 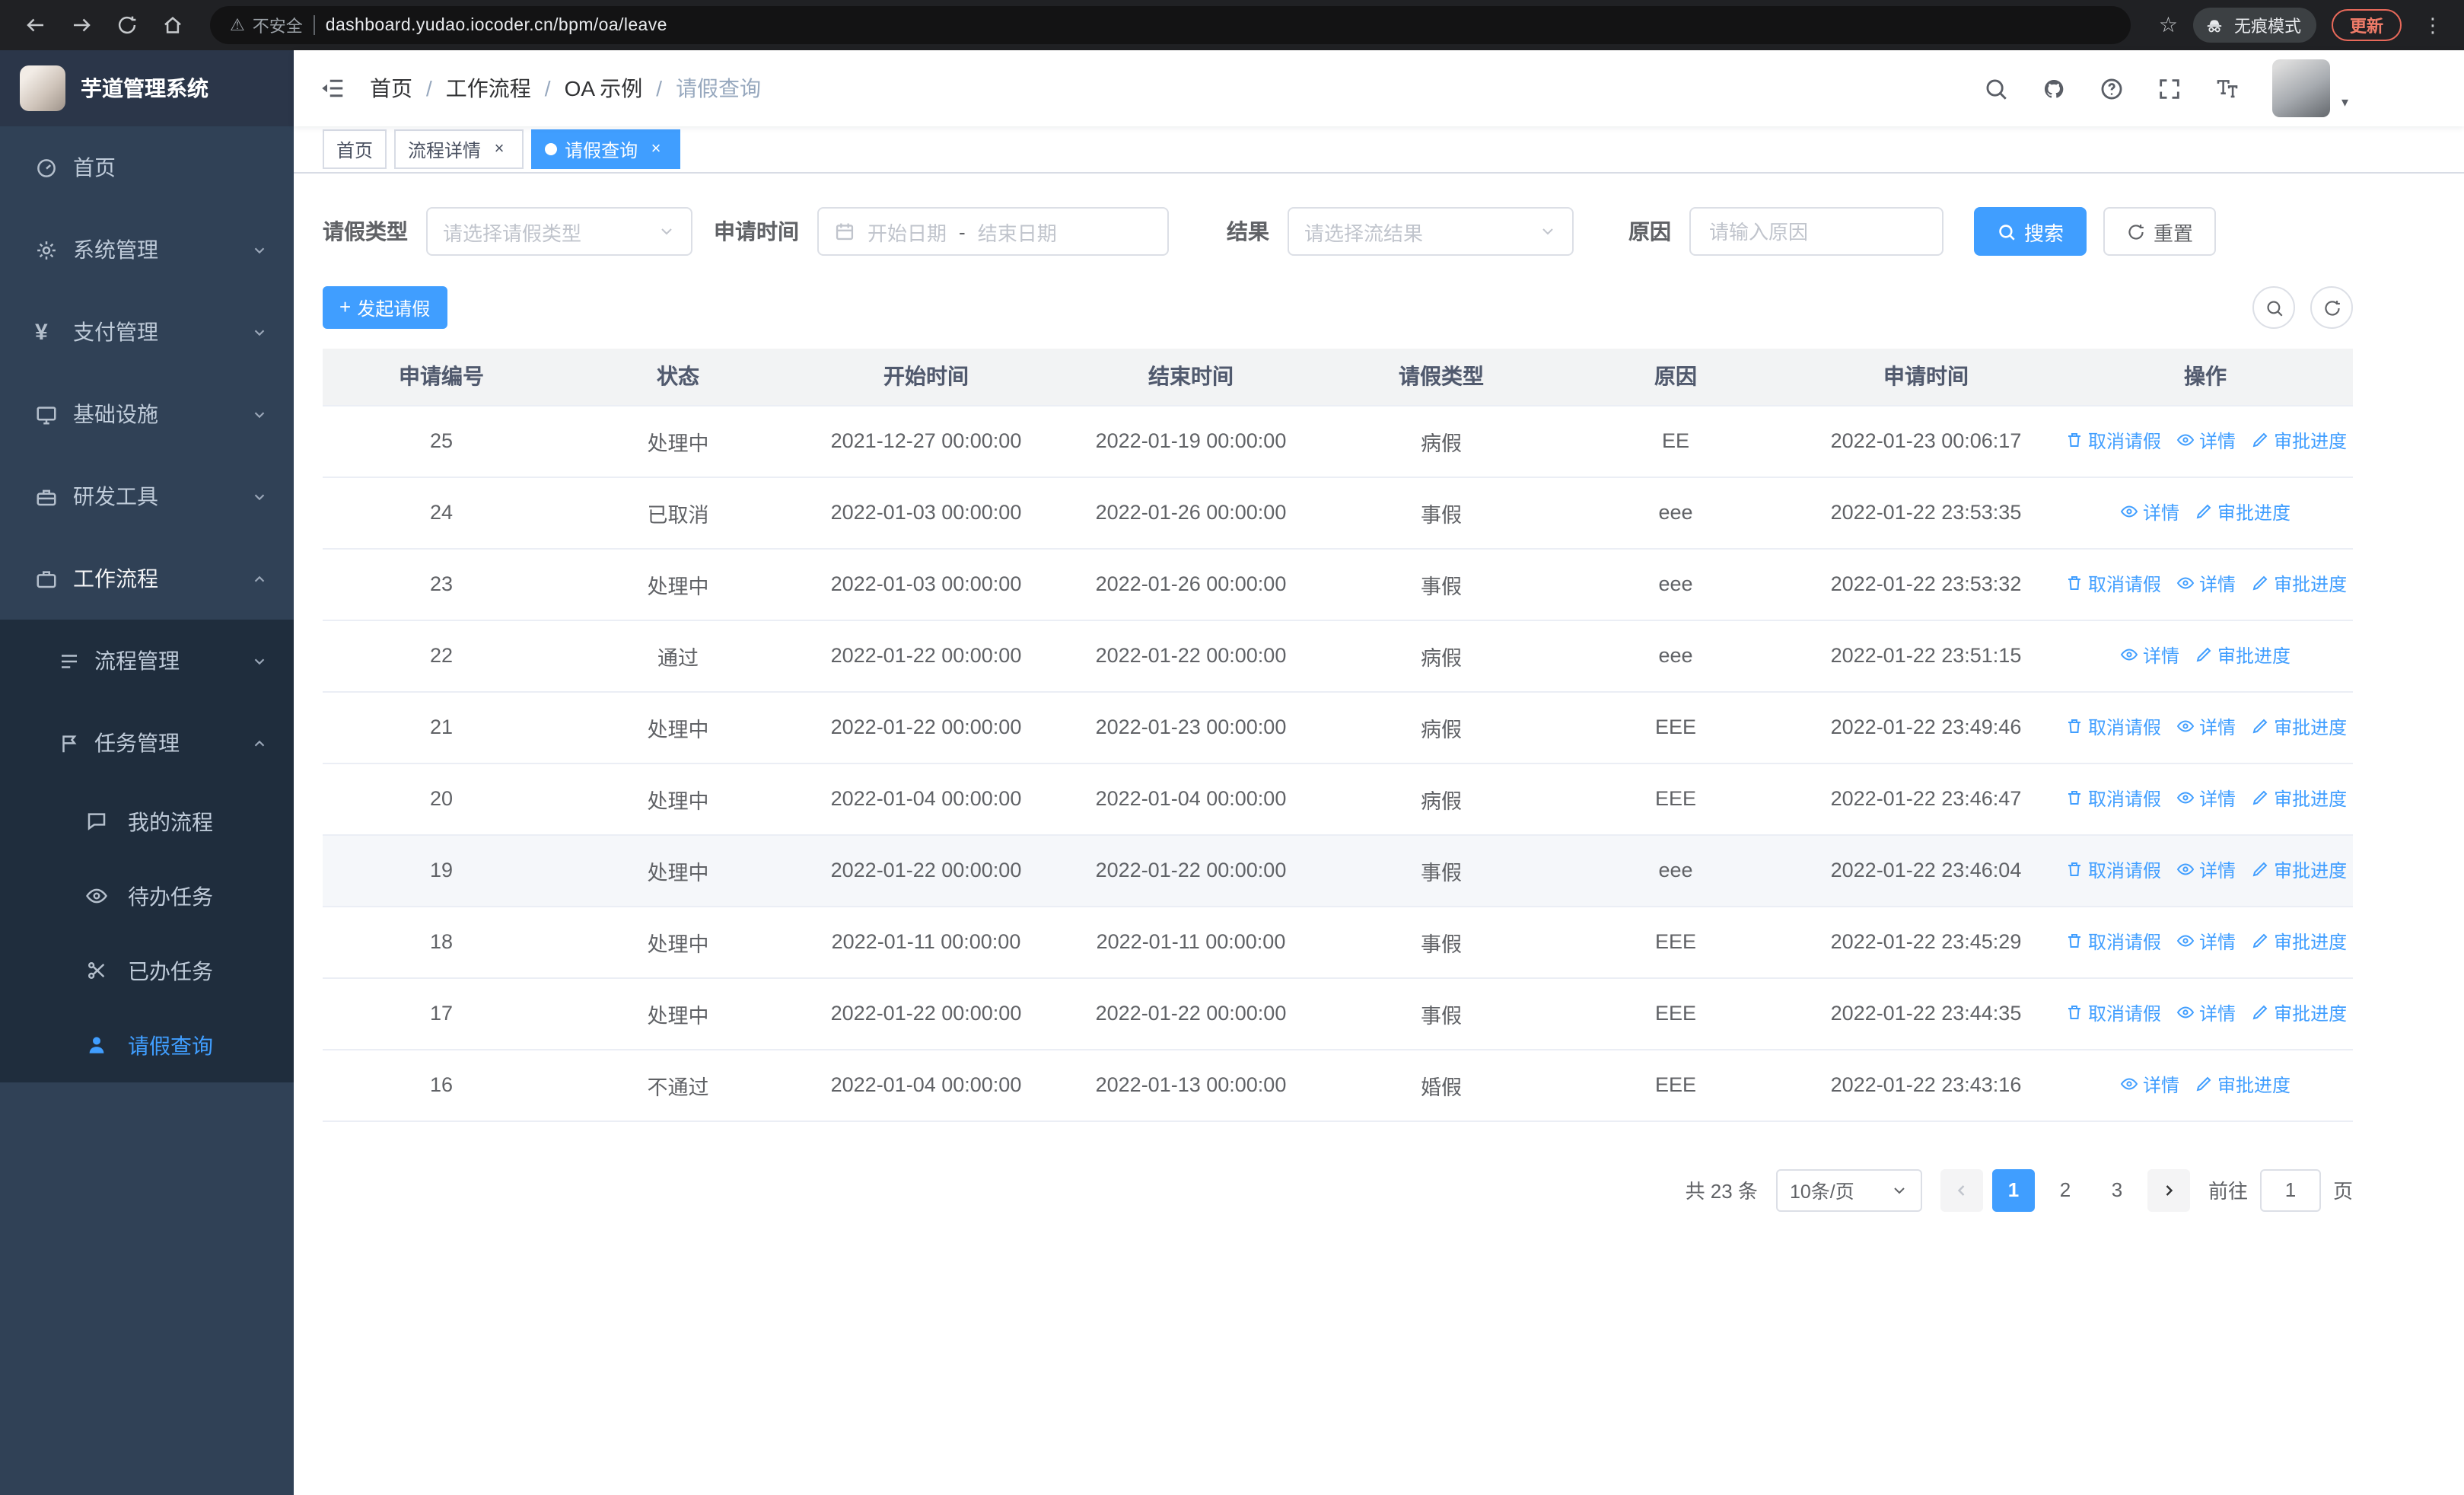 What do you see at coordinates (2433, 25) in the screenshot?
I see `browser-menu-icon` at bounding box center [2433, 25].